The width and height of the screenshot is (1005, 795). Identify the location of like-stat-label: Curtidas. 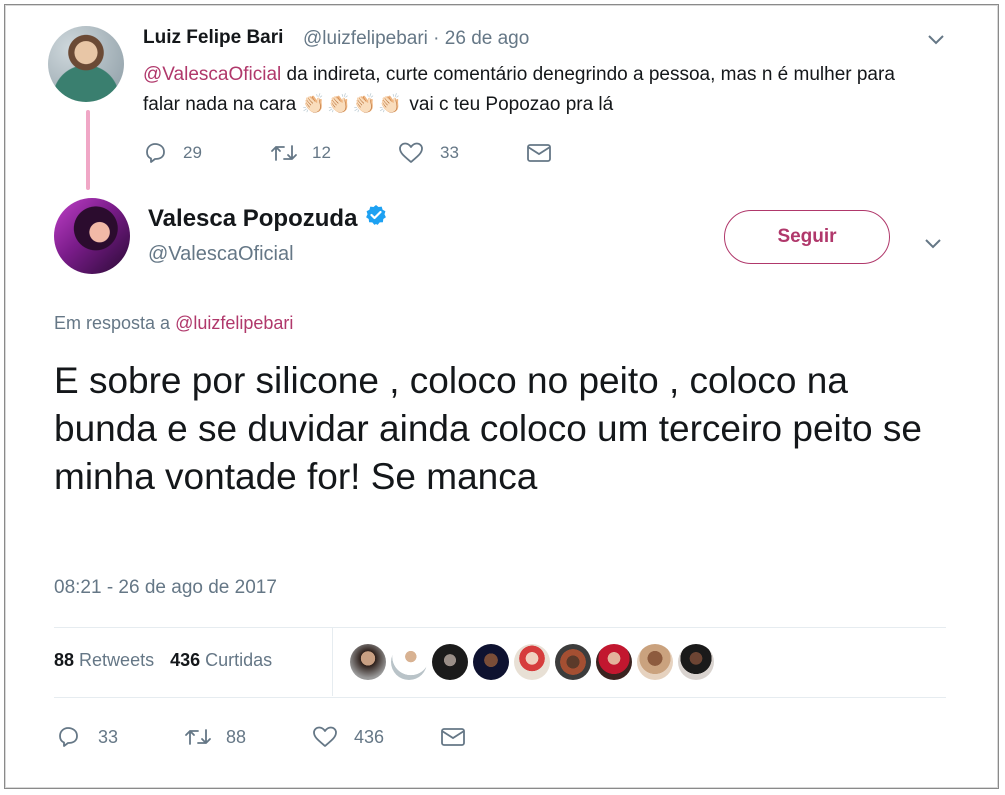
(239, 660).